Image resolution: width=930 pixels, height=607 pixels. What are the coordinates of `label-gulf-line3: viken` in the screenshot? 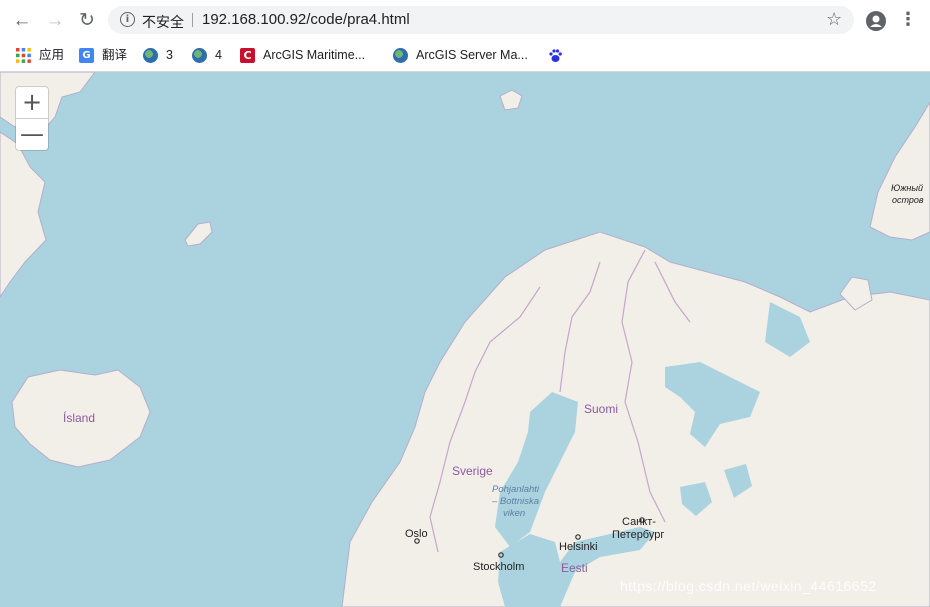 It's located at (514, 513).